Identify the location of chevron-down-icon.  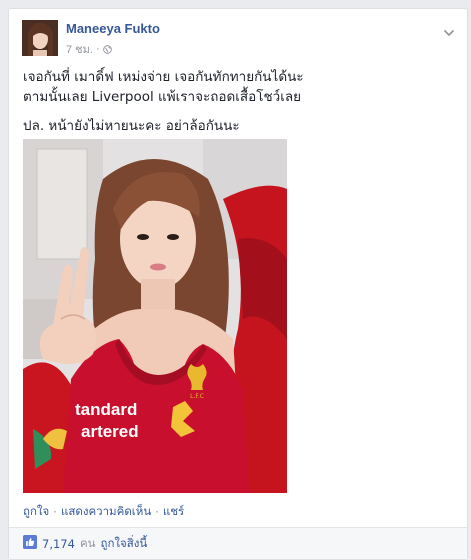
(449, 30).